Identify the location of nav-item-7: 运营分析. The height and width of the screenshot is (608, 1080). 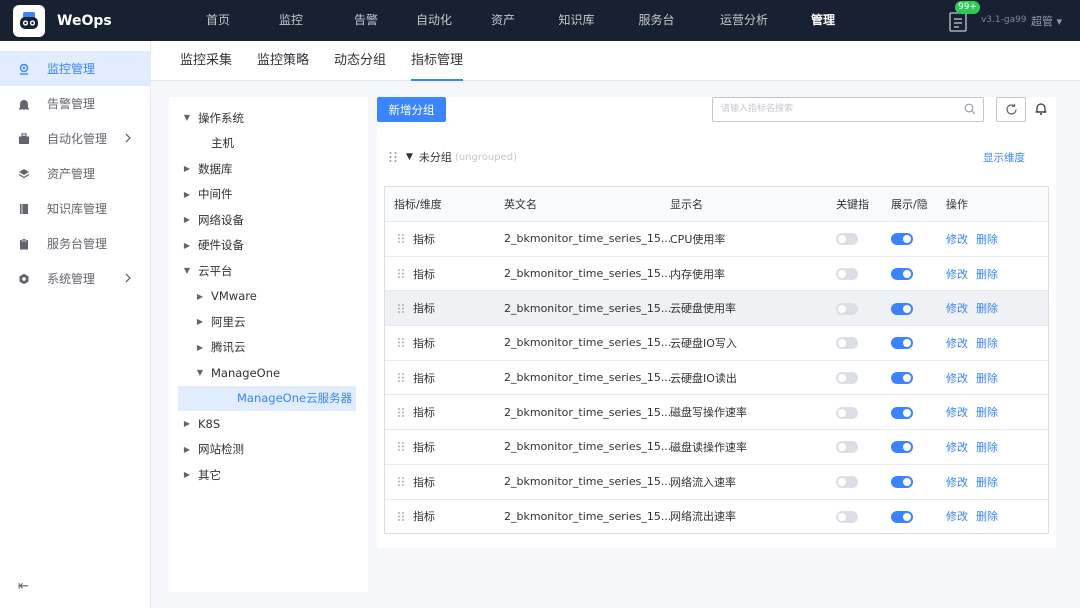
(744, 20).